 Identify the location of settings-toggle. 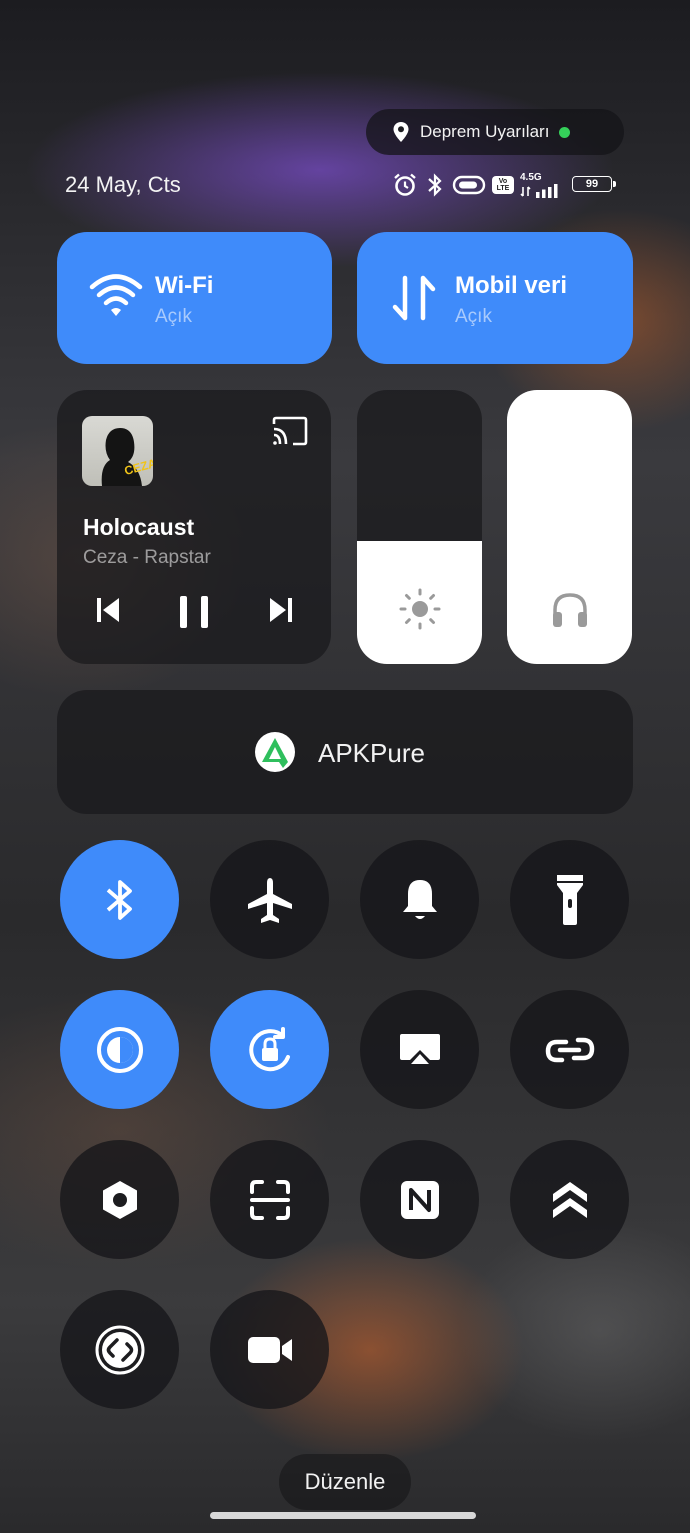
(119, 1199).